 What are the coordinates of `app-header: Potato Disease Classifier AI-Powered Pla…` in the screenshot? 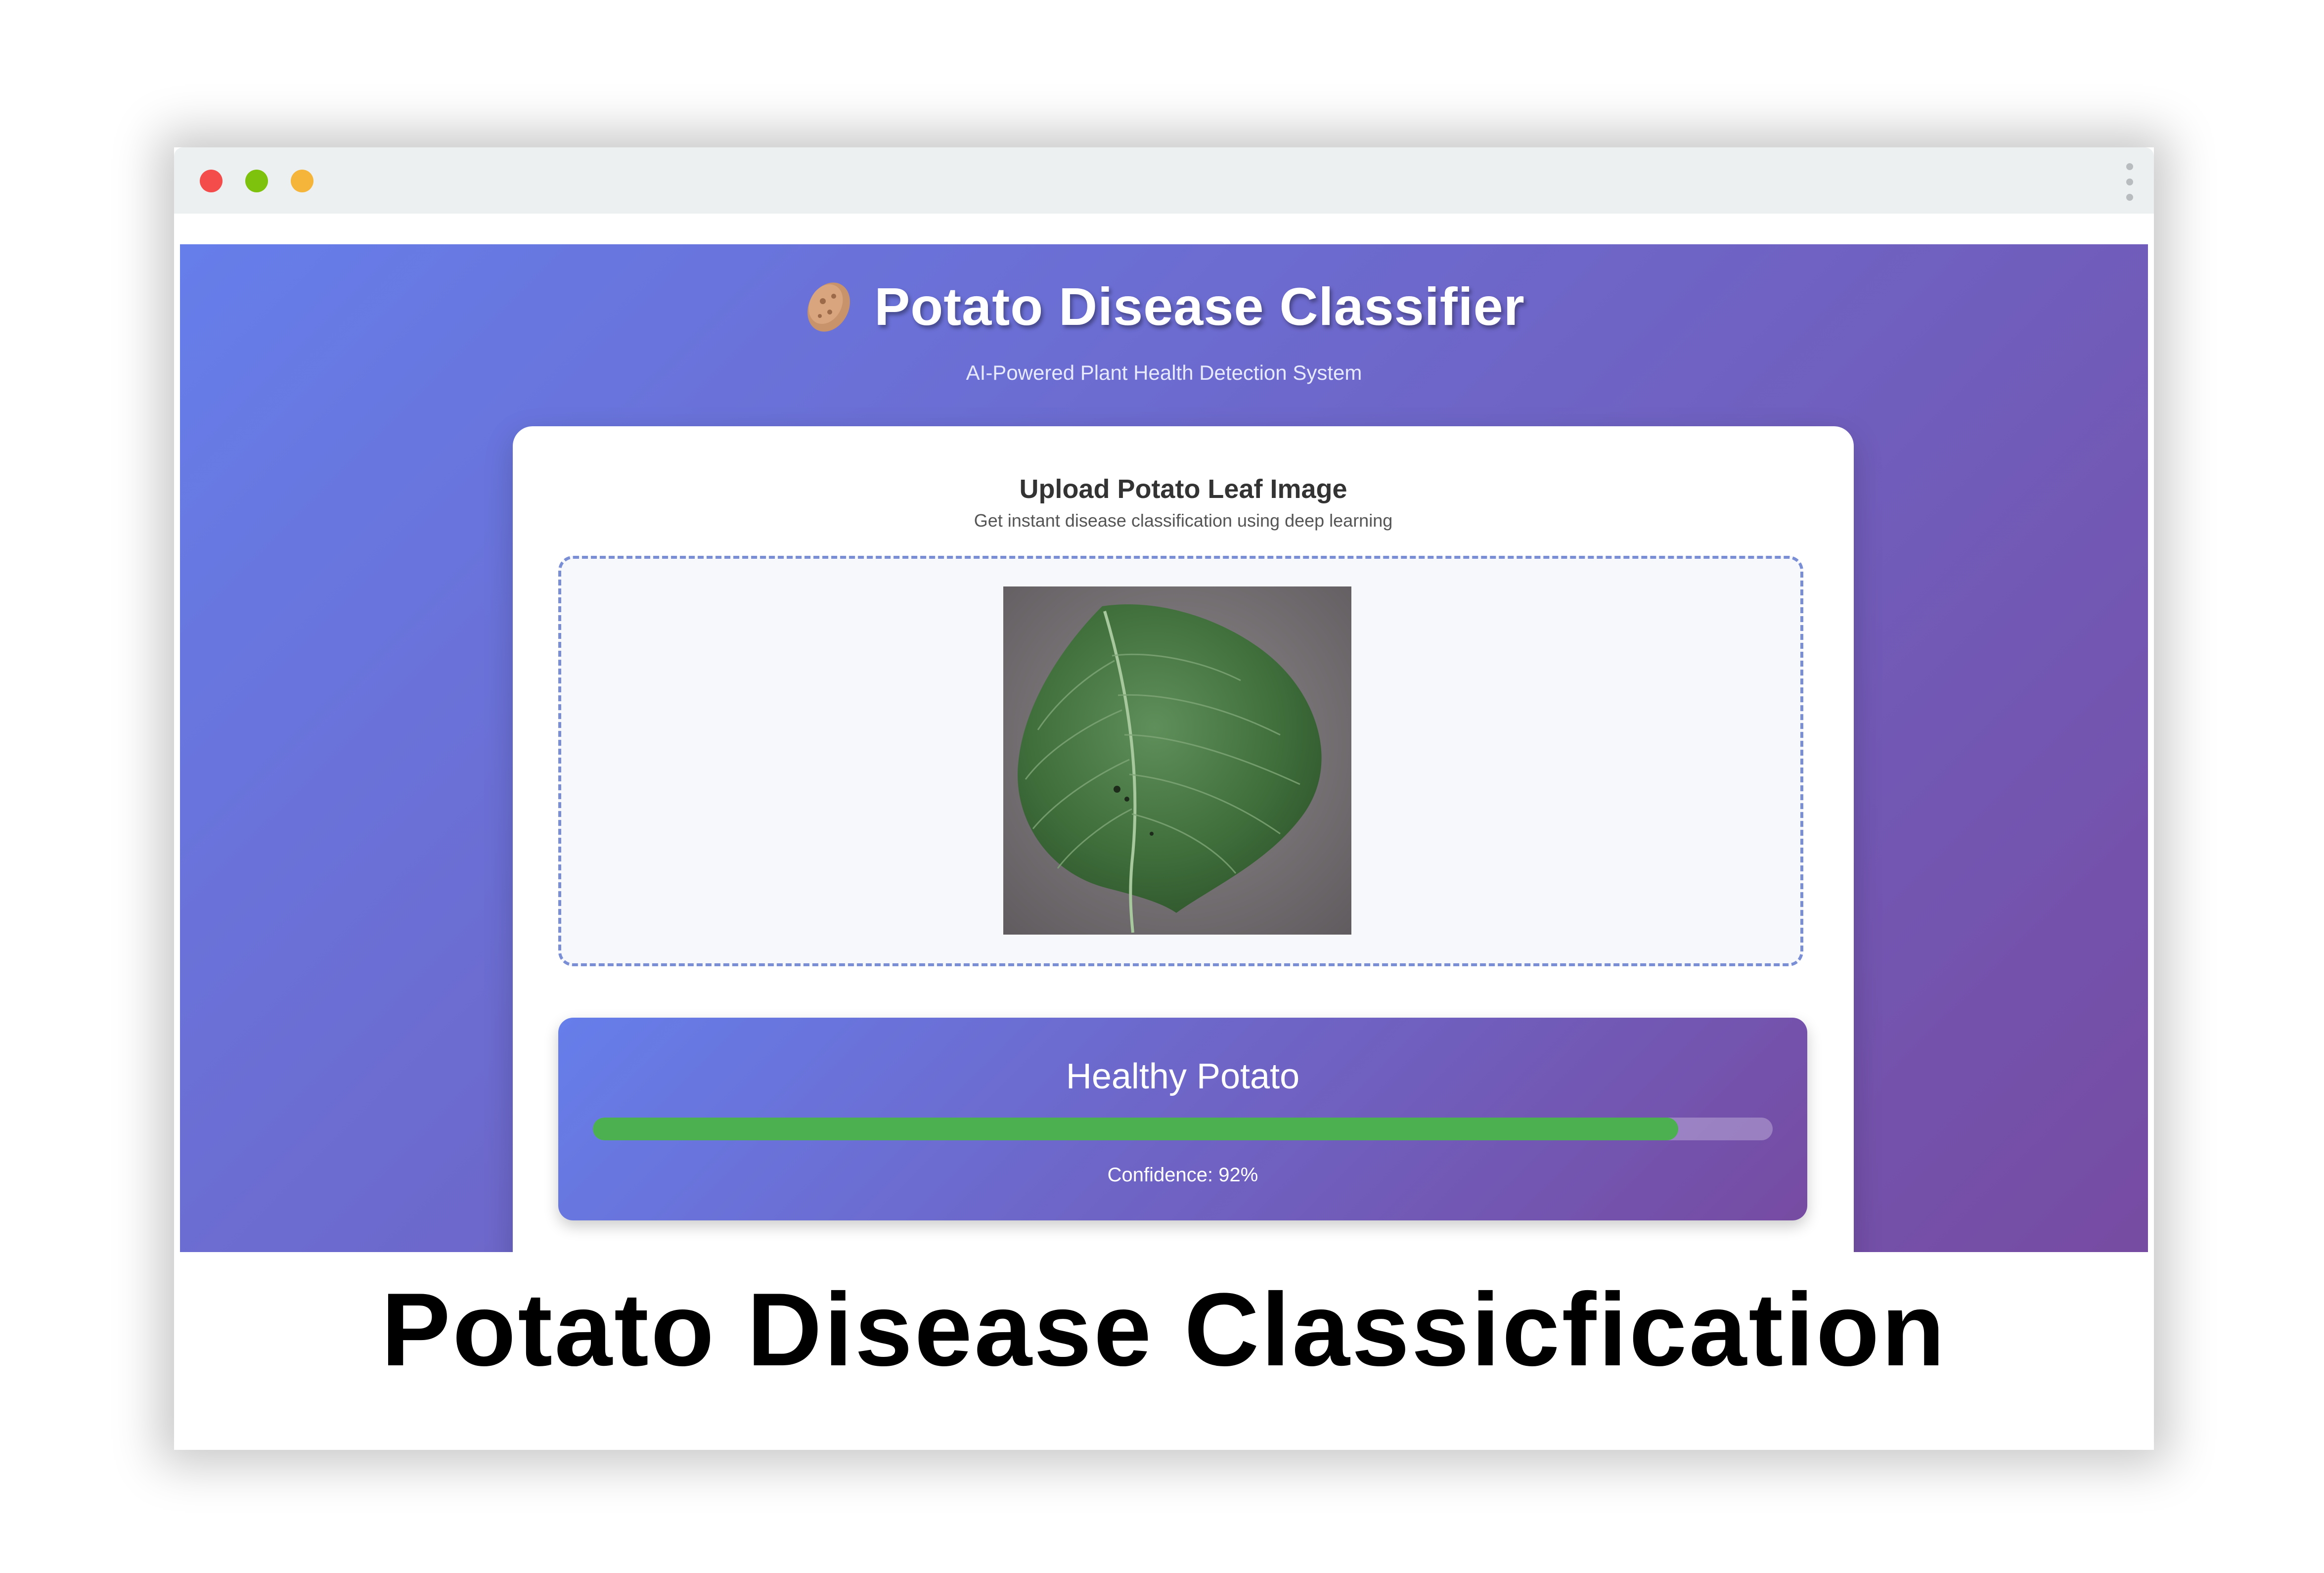 It's located at (1164, 329).